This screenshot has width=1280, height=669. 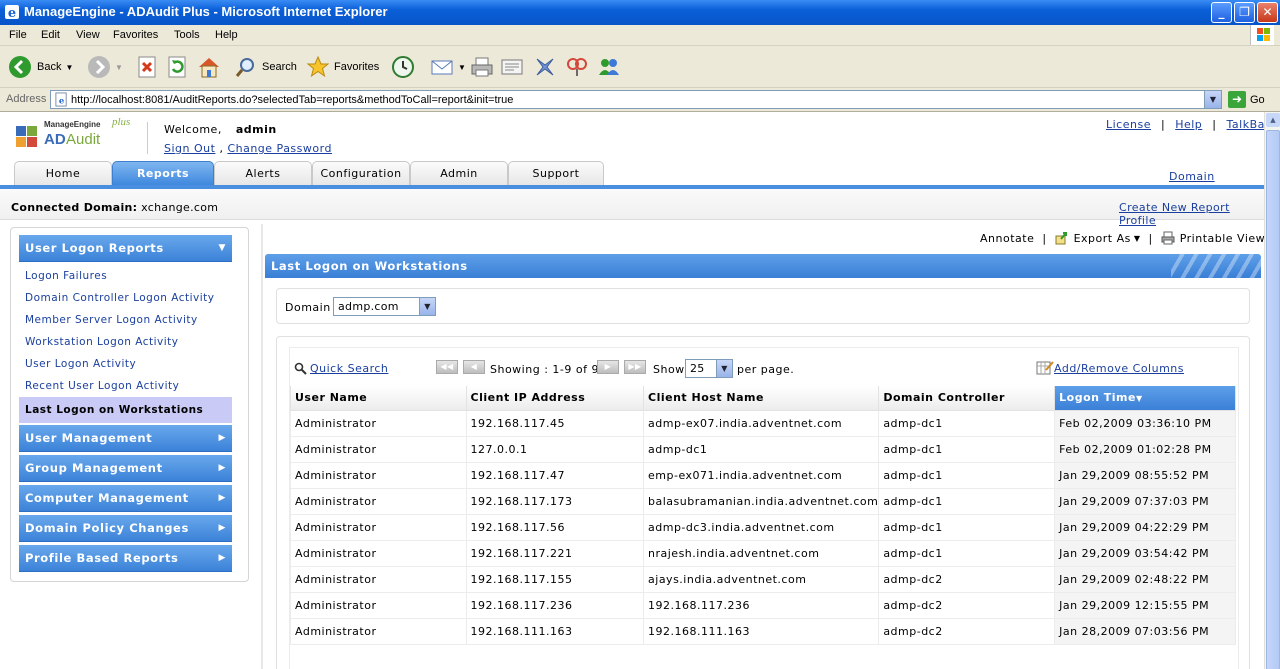 I want to click on sidebar-item-recent-user-logon: Recent User Logon Activity, so click(x=125, y=386).